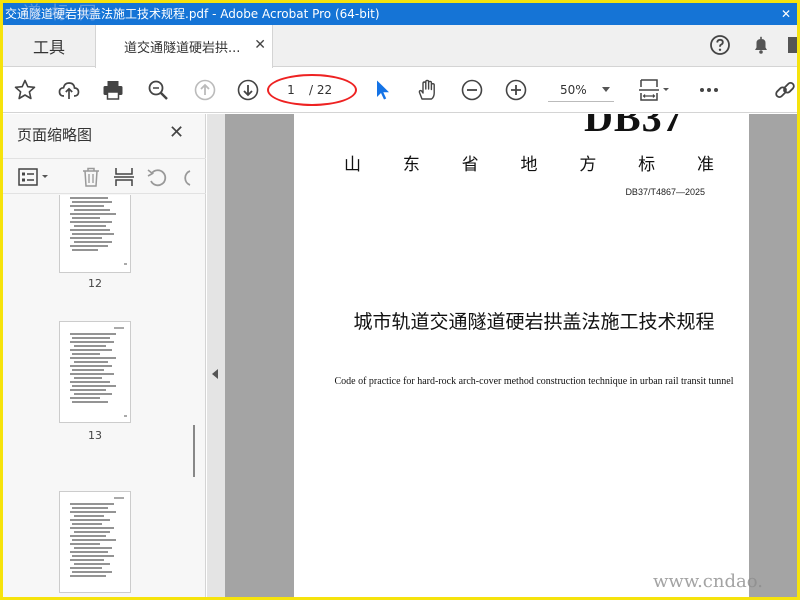 This screenshot has height=600, width=800. I want to click on notification-bell-icon, so click(761, 45).